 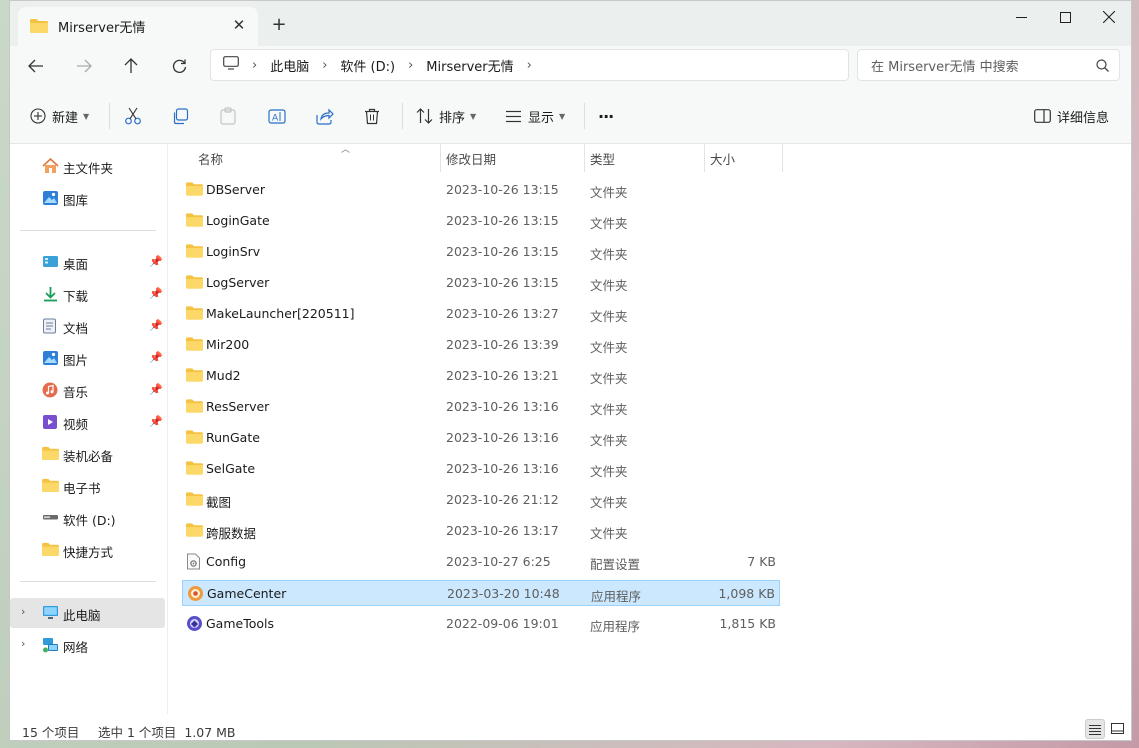 I want to click on column-header-size: 大小, so click(x=746, y=158).